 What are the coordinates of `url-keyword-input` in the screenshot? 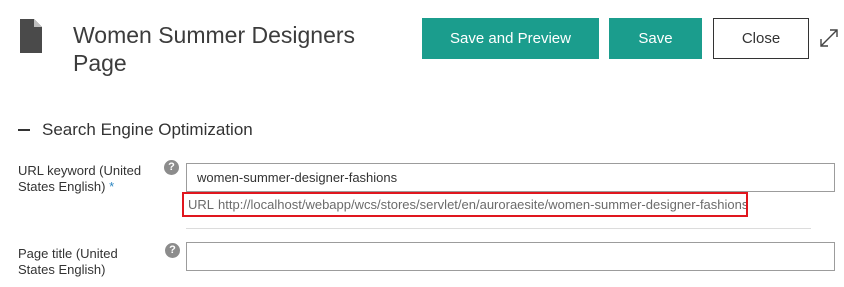 It's located at (510, 177).